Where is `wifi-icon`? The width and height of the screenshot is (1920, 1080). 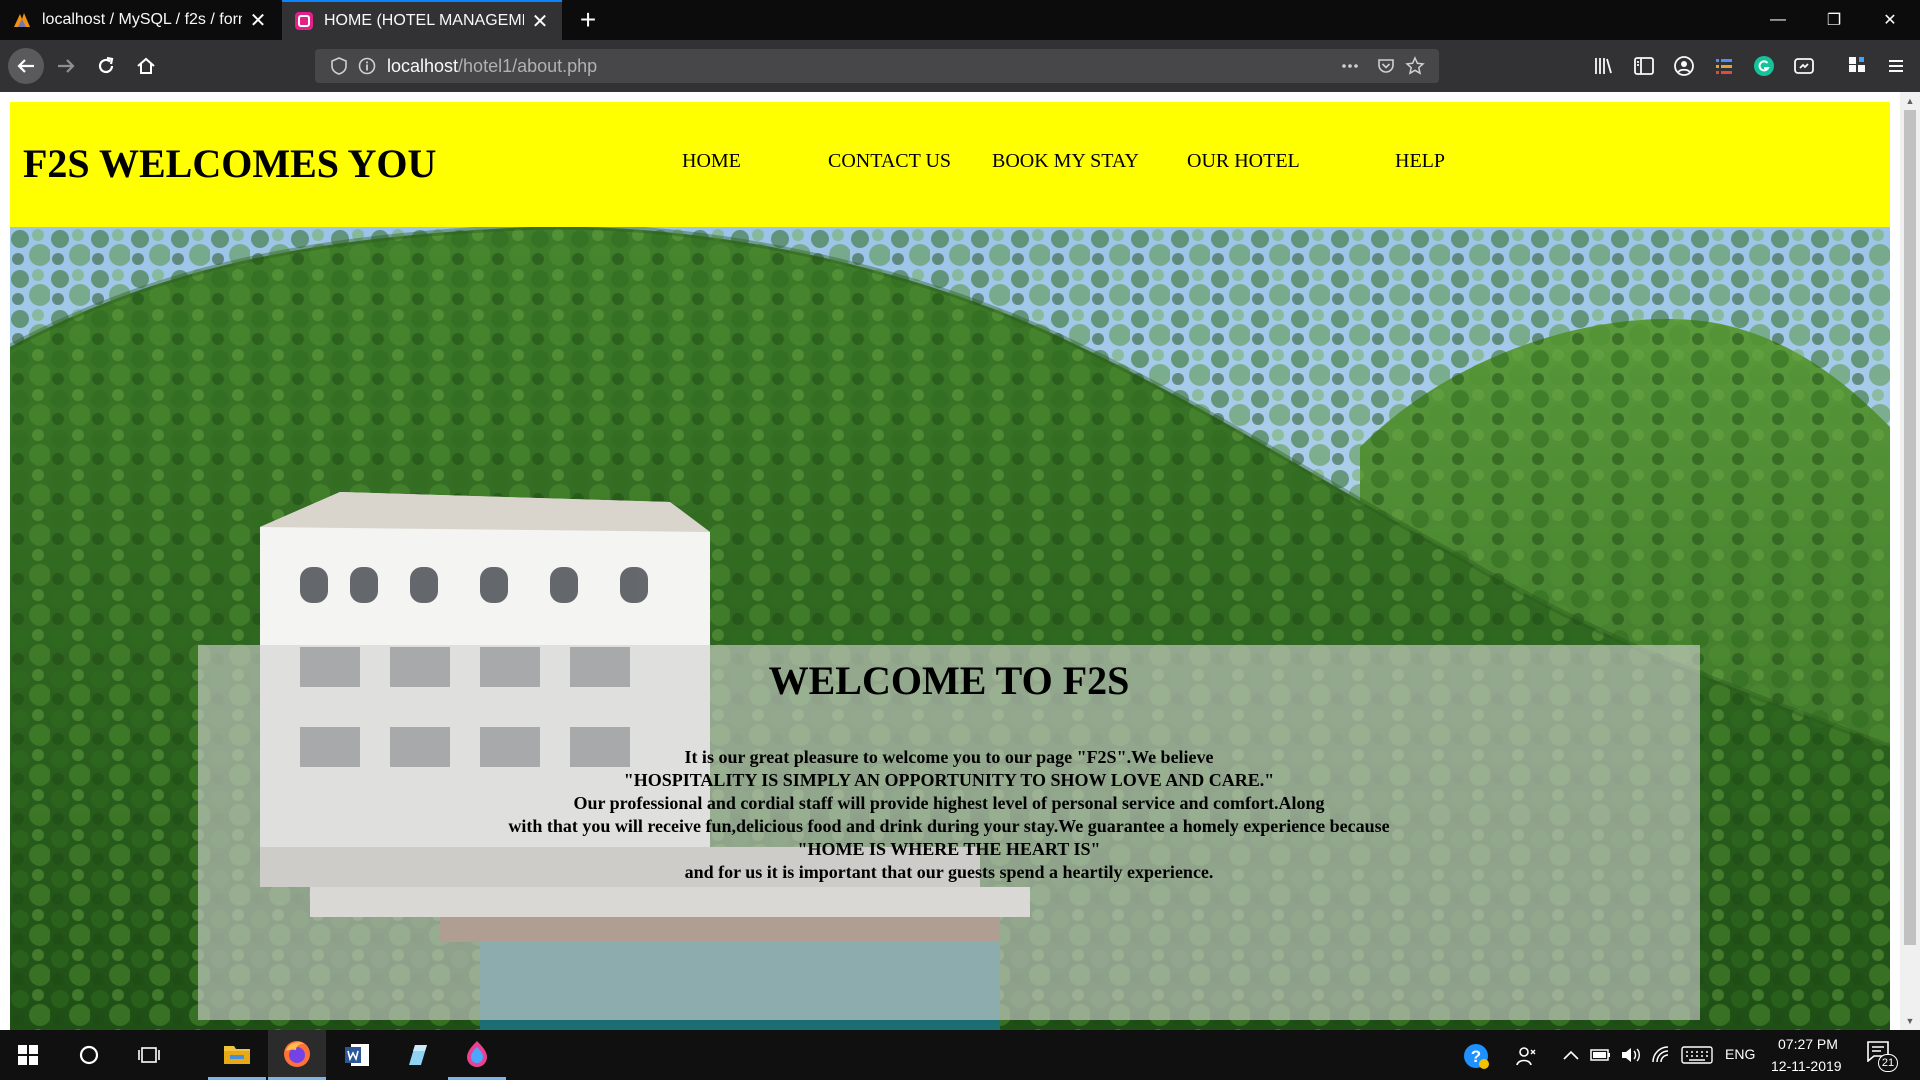 wifi-icon is located at coordinates (1661, 1055).